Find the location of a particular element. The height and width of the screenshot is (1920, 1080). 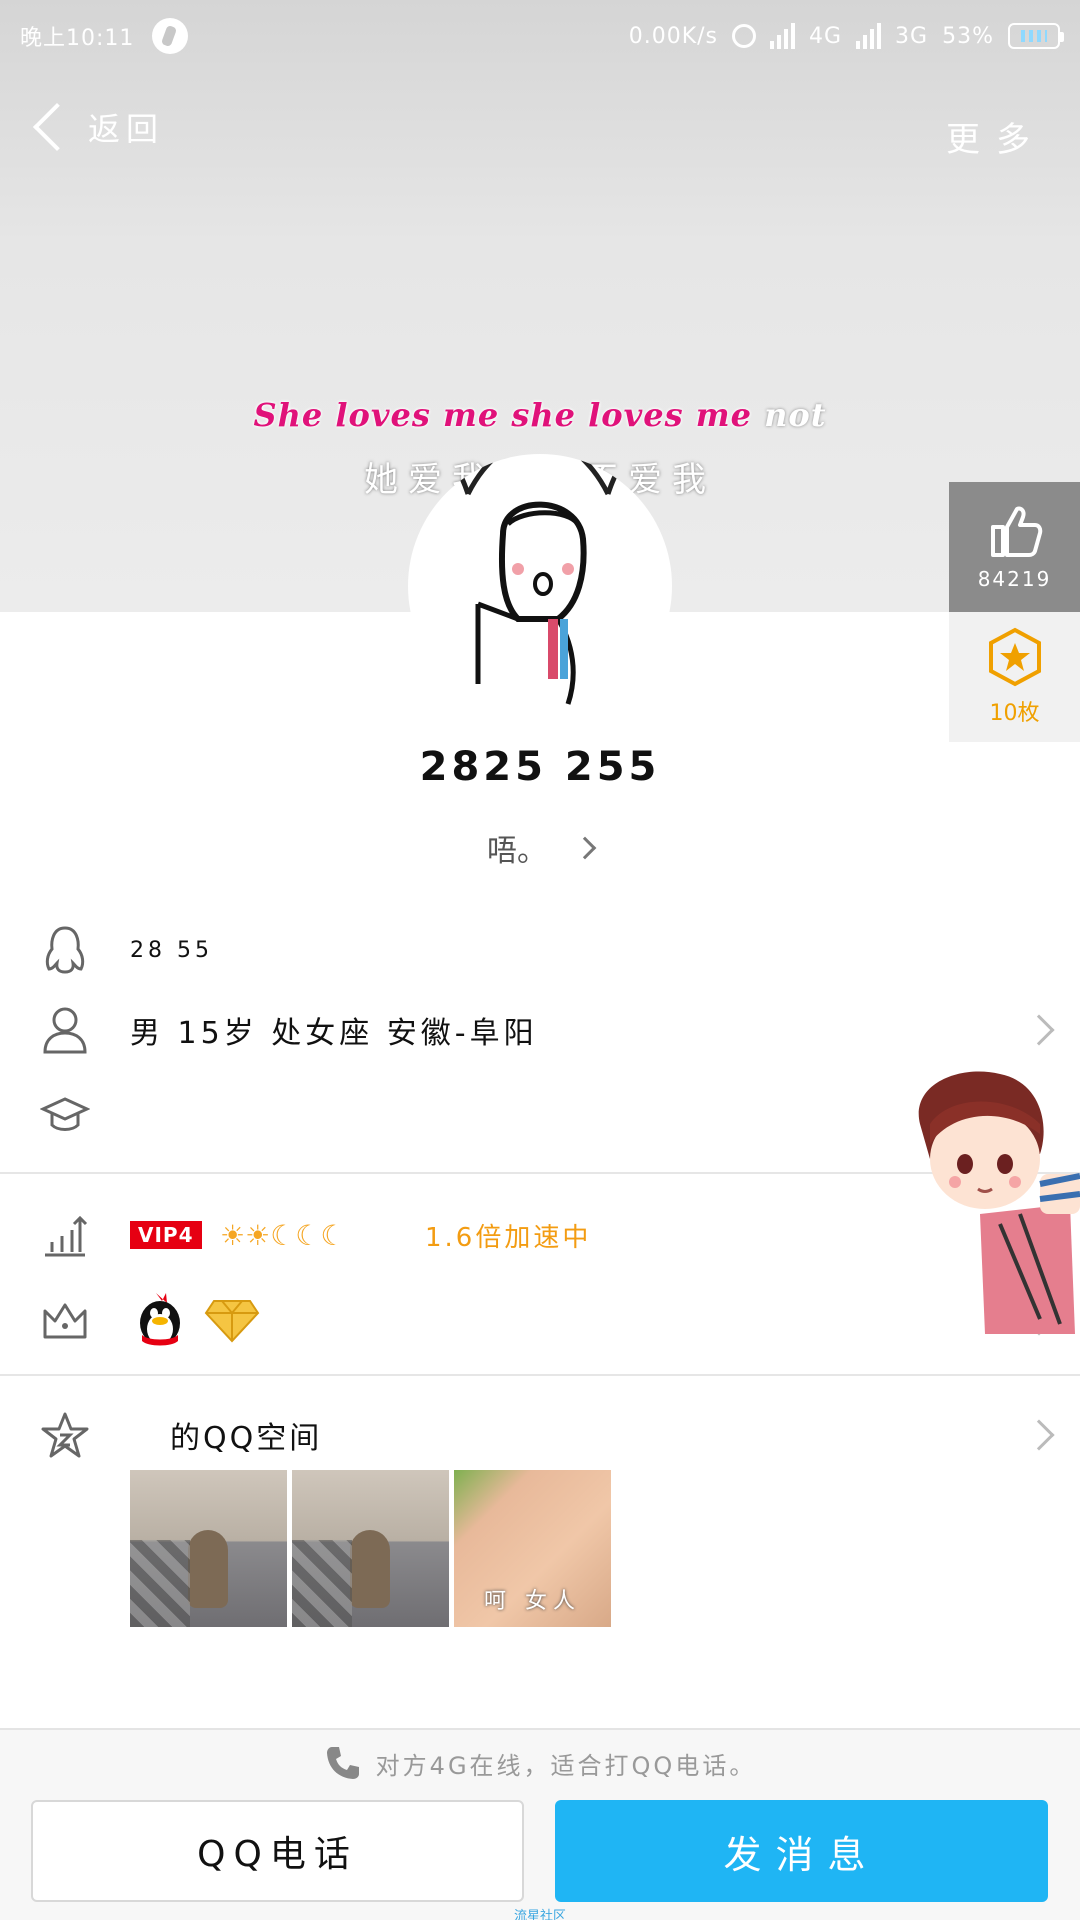

lyric-highlight: She loves me she loves me is located at coordinates (502, 415).